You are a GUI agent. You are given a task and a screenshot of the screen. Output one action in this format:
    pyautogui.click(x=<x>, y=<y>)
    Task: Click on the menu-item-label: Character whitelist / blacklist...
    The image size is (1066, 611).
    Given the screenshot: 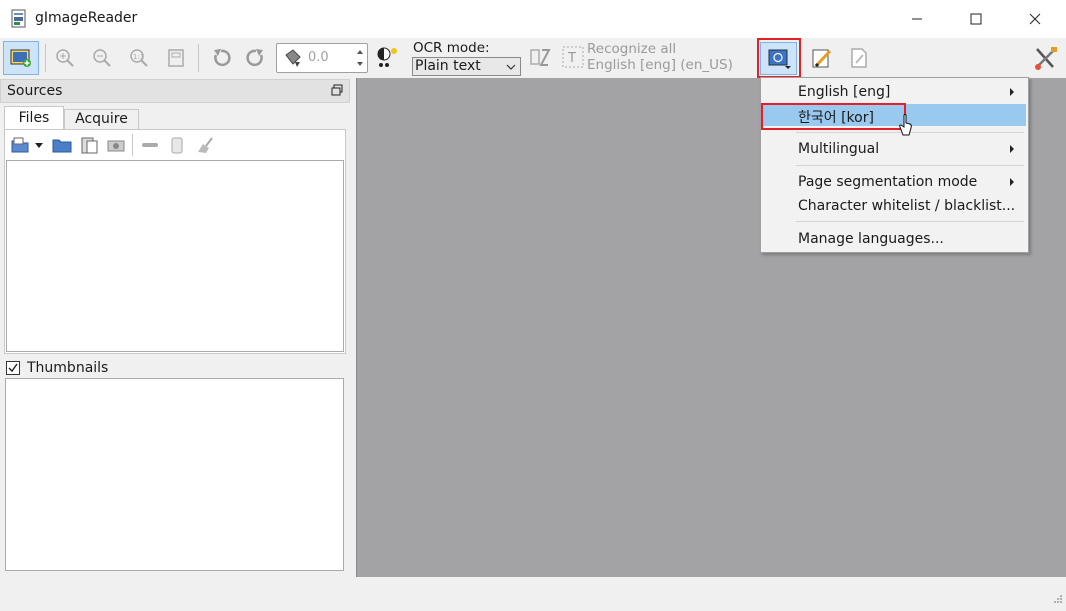 What is the action you would take?
    pyautogui.click(x=907, y=206)
    